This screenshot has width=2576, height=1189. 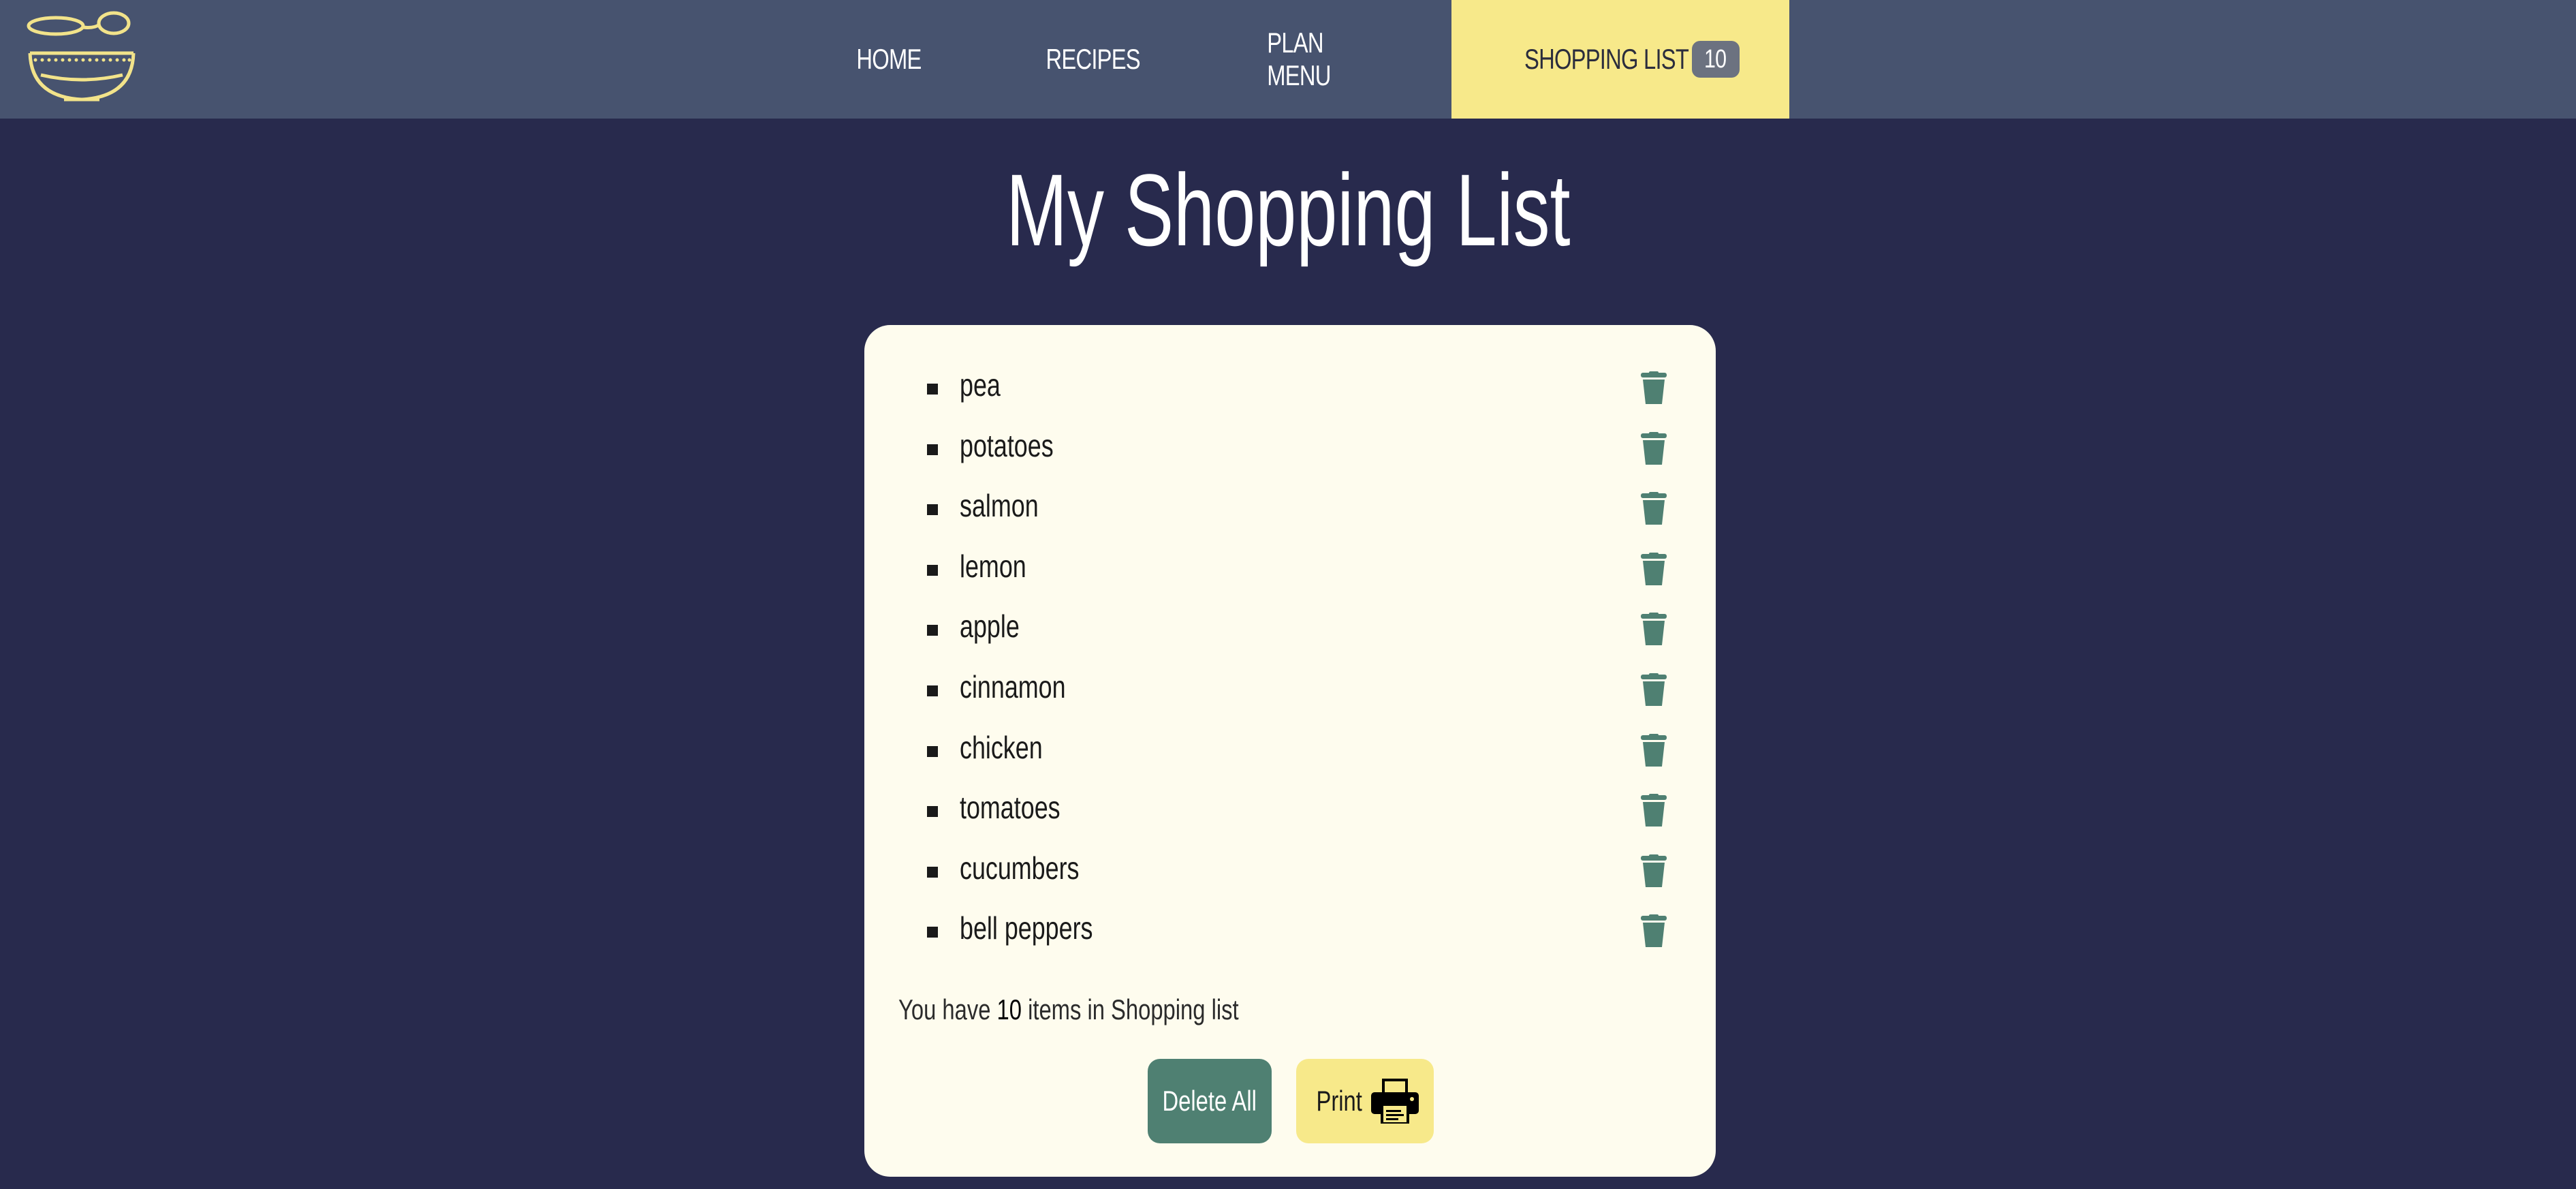 I want to click on list-item: pea, so click(x=1290, y=395).